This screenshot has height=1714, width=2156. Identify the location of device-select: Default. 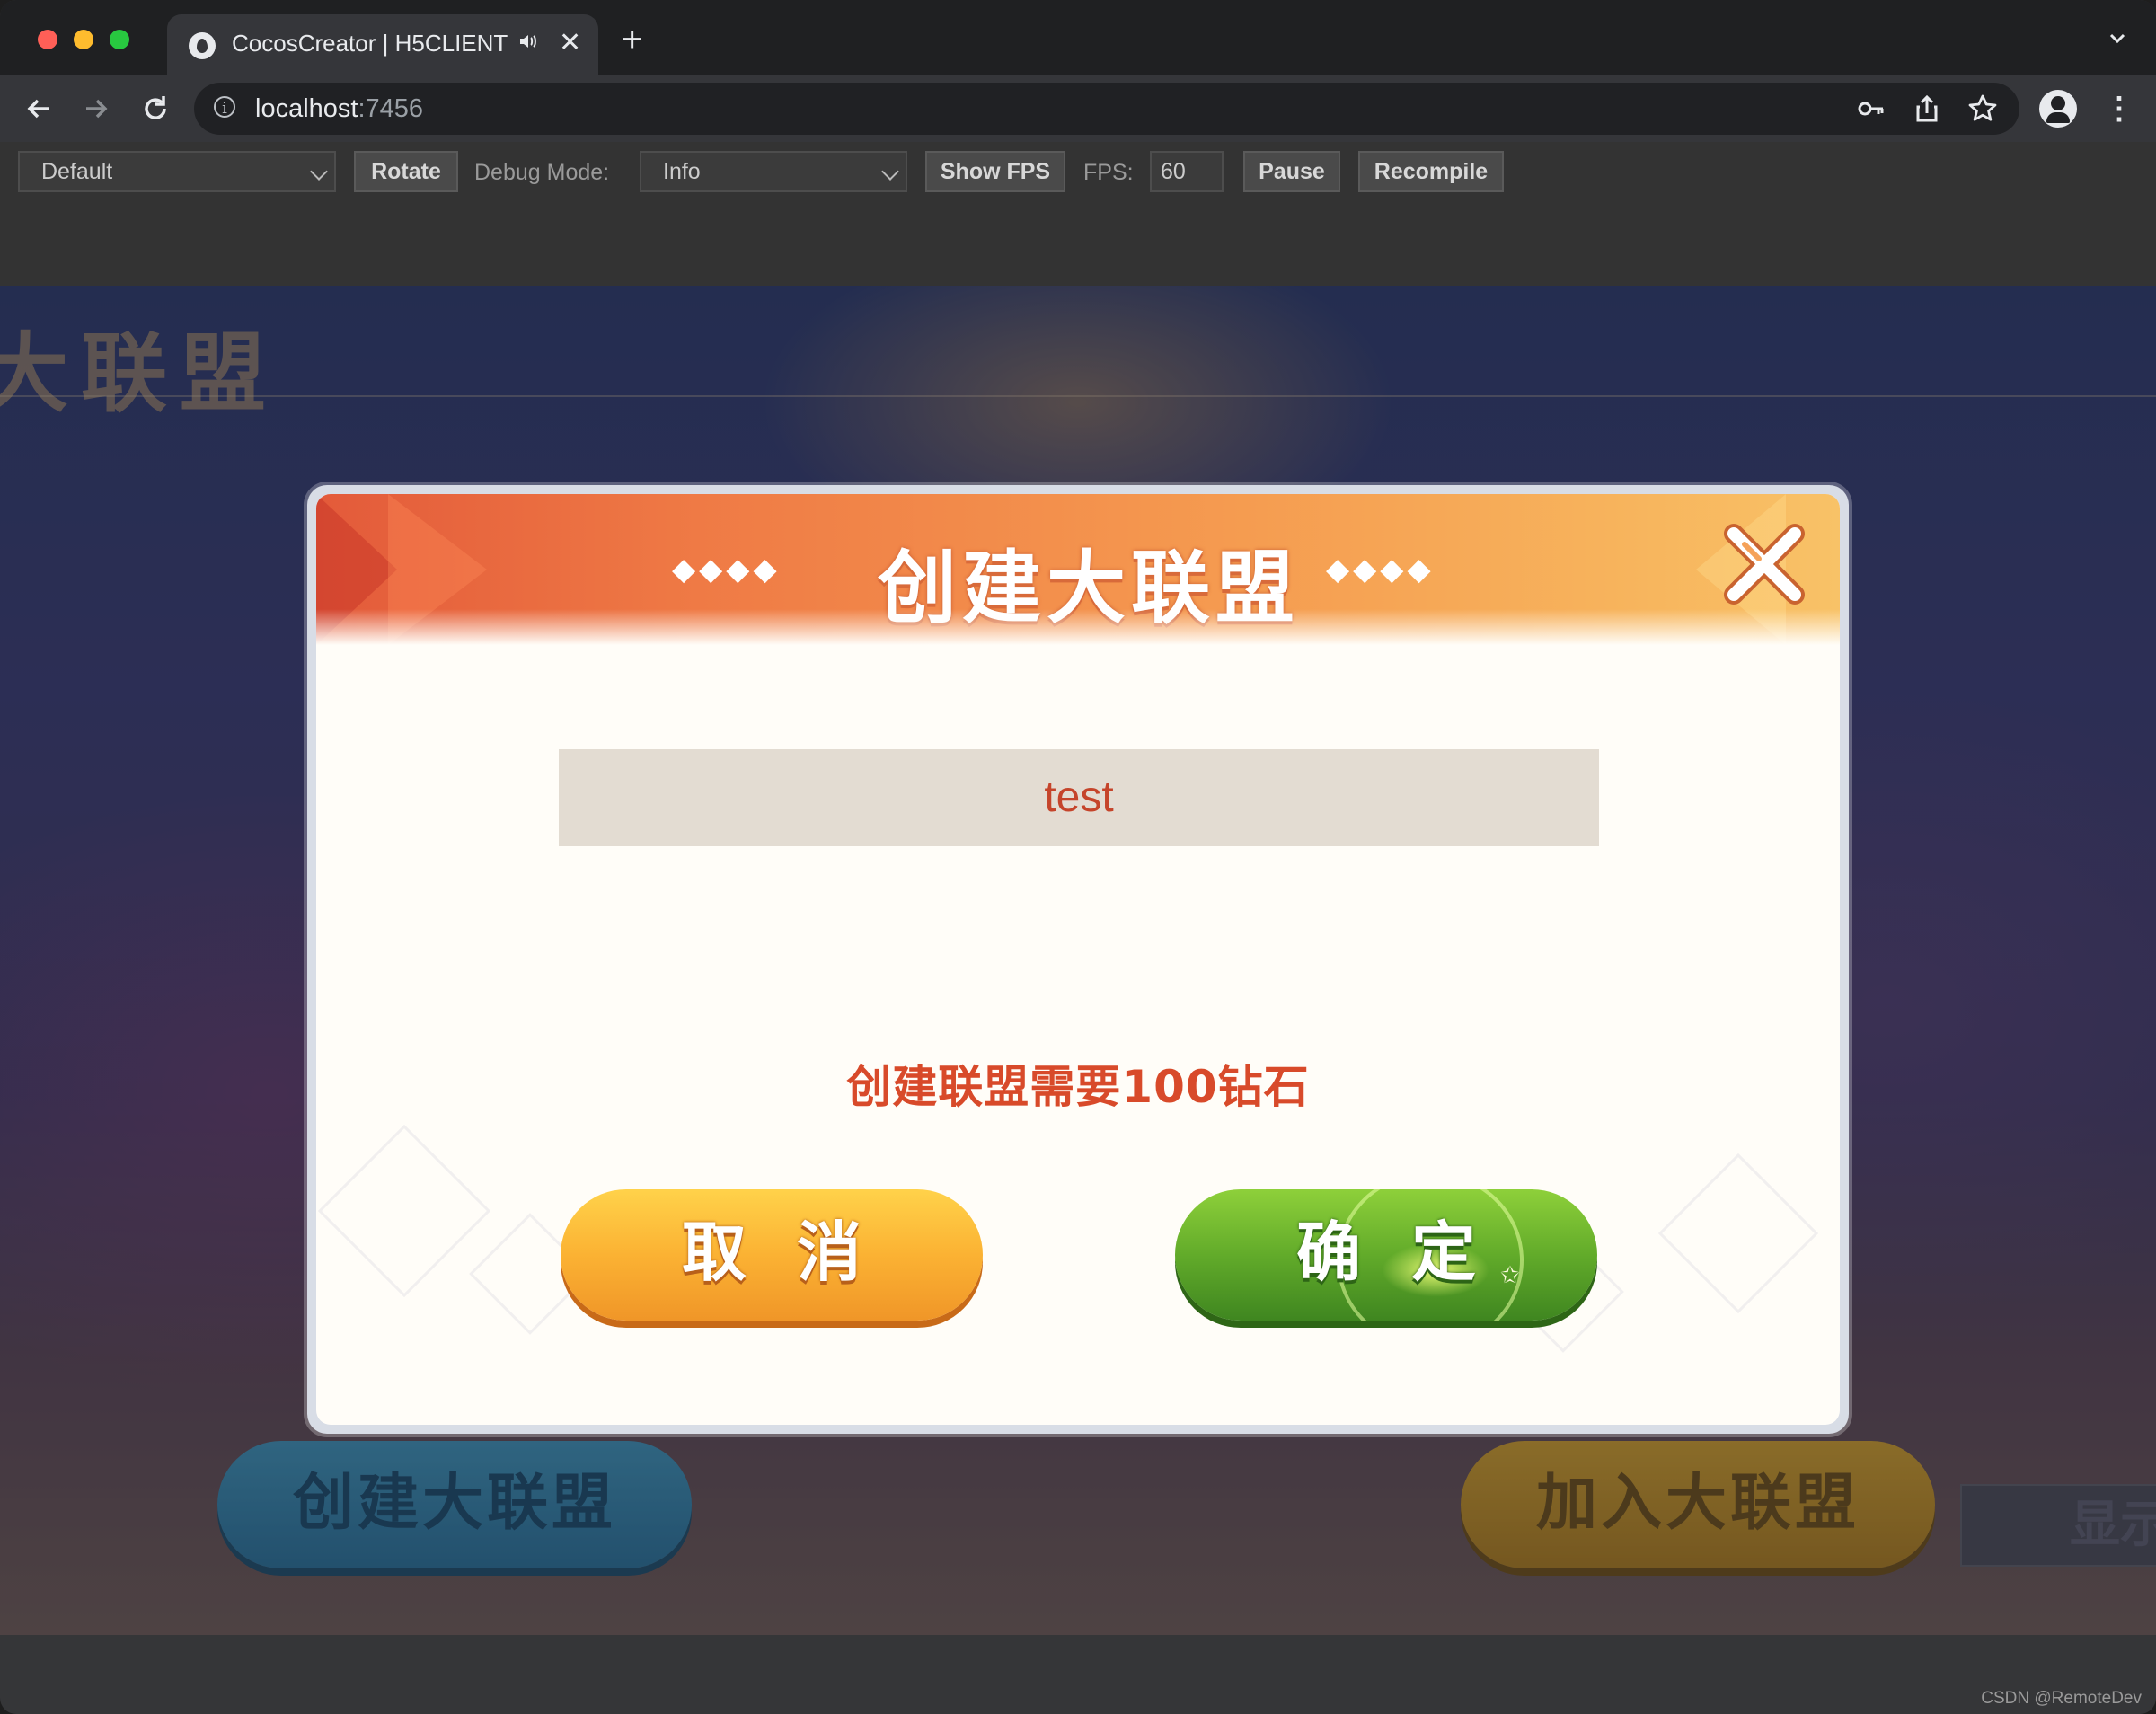
(177, 171).